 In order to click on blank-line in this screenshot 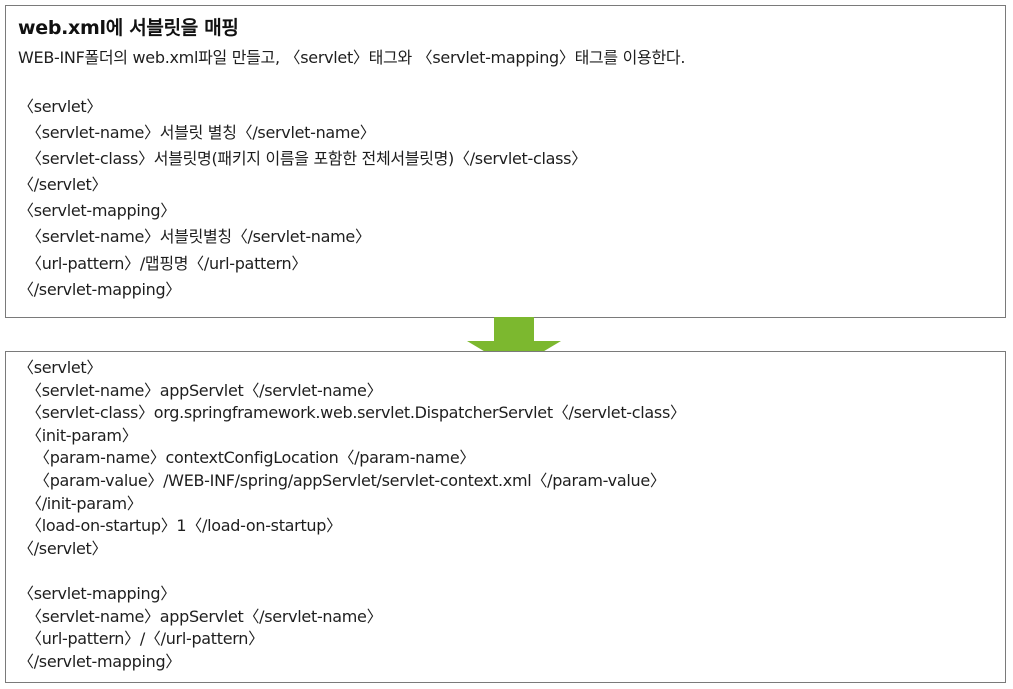, I will do `click(352, 571)`.